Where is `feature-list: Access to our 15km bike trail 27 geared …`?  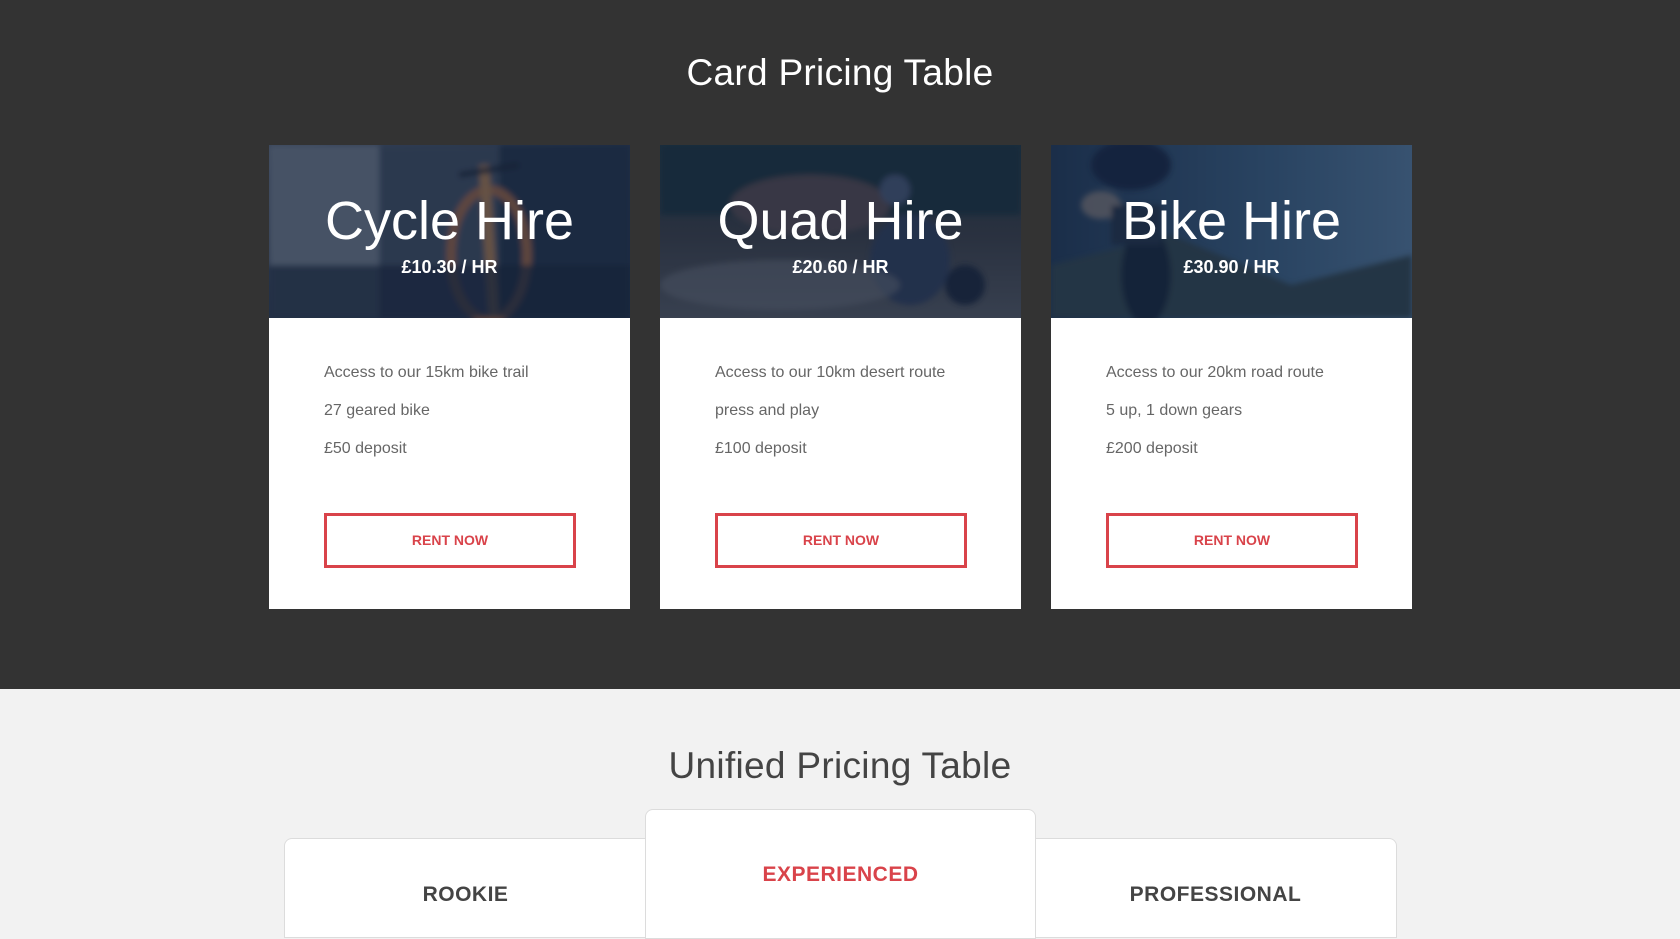 feature-list: Access to our 15km bike trail 27 geared … is located at coordinates (426, 420).